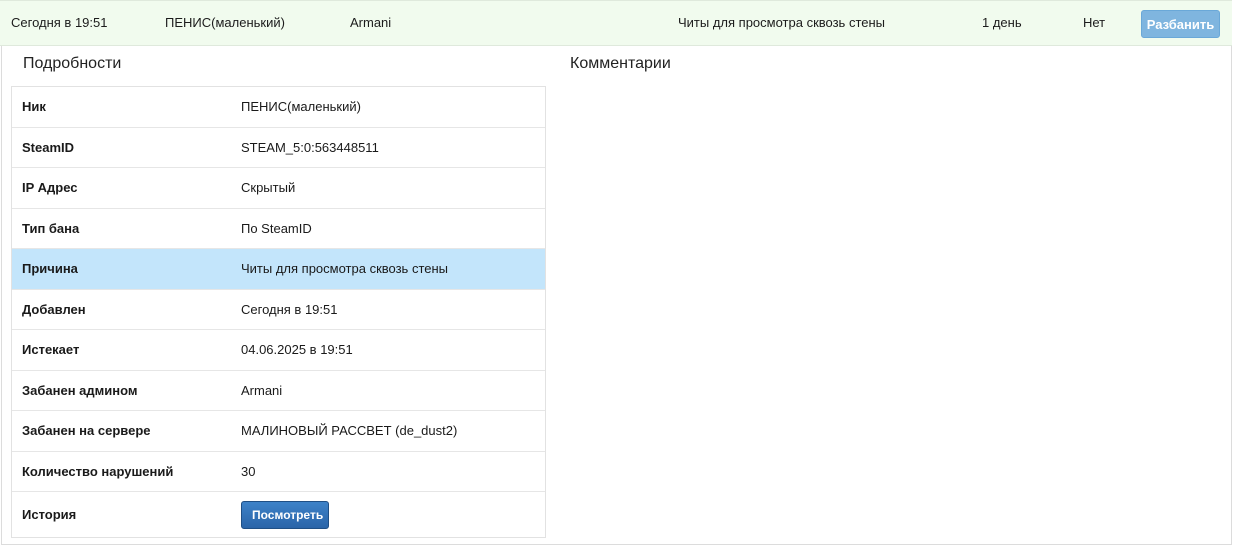  Describe the element at coordinates (310, 147) in the screenshot. I see `row-value: STEAM_5:0:563448511` at that location.